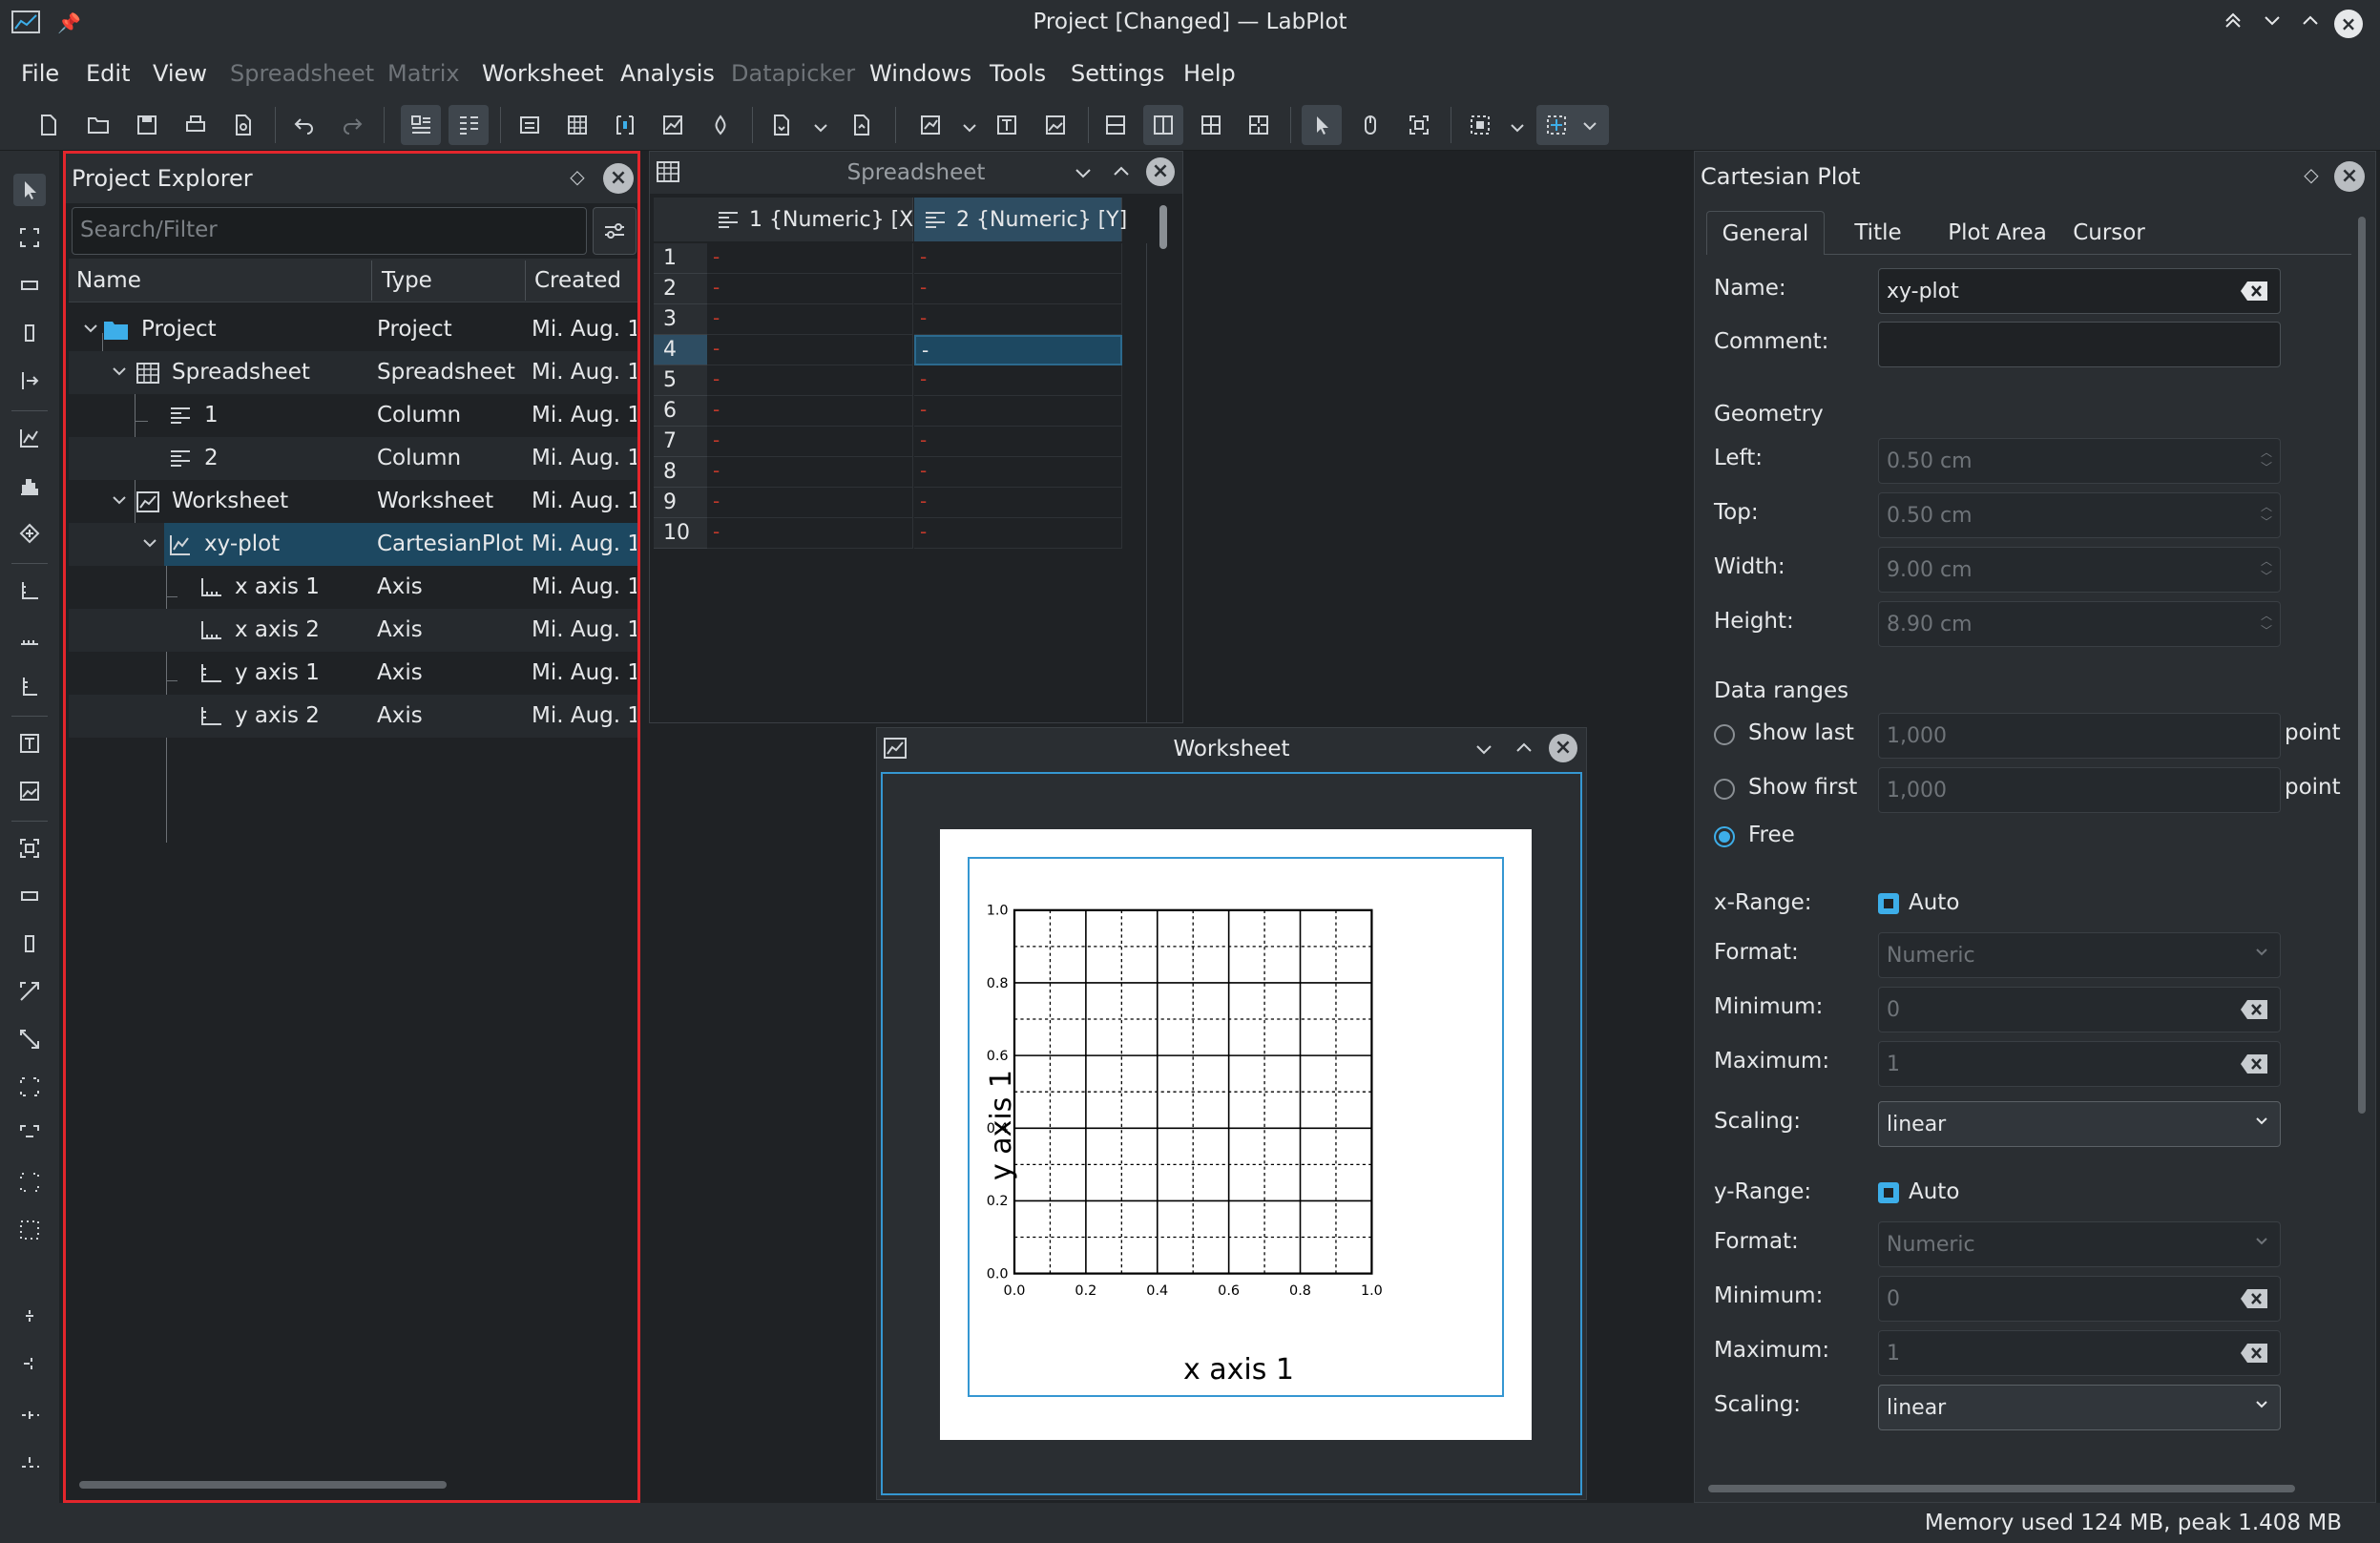 Image resolution: width=2380 pixels, height=1543 pixels. What do you see at coordinates (2080, 1009) in the screenshot?
I see `x-minimum-field: 0` at bounding box center [2080, 1009].